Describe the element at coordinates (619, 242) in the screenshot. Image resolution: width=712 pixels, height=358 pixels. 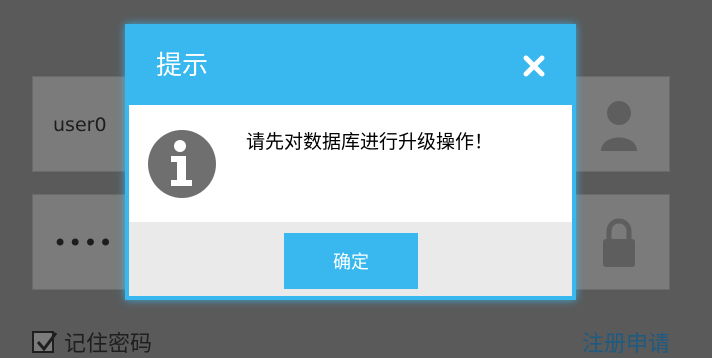
I see `lock-icon` at that location.